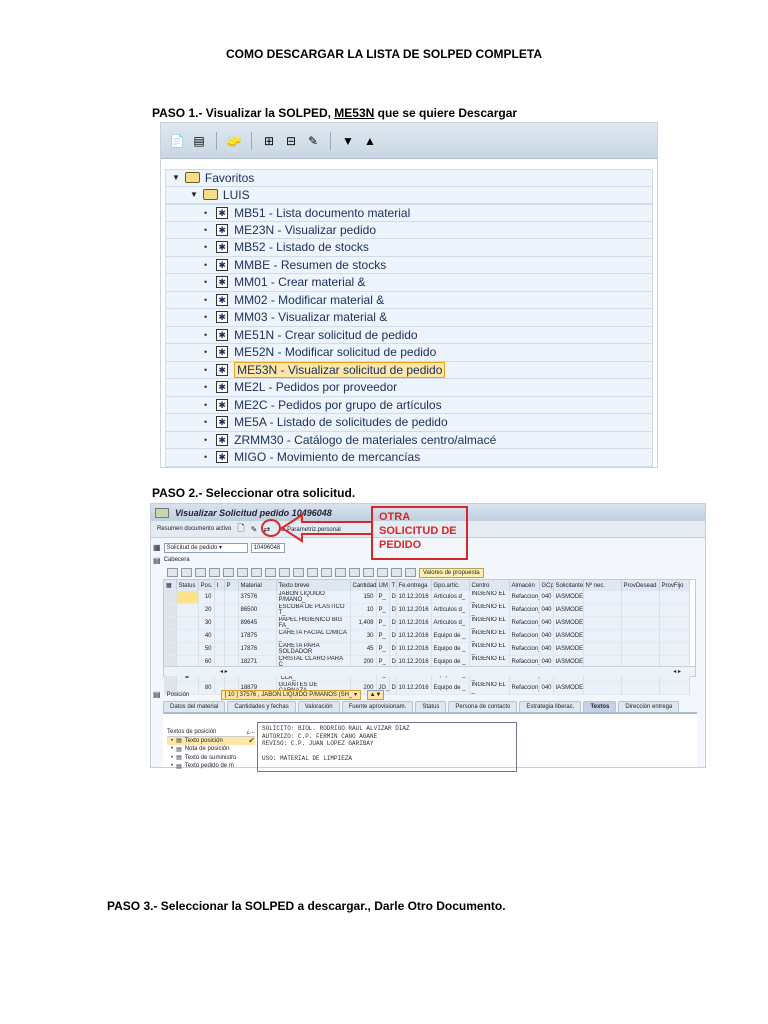  What do you see at coordinates (269, 141) in the screenshot?
I see `add-favorite-icon: ⊞` at bounding box center [269, 141].